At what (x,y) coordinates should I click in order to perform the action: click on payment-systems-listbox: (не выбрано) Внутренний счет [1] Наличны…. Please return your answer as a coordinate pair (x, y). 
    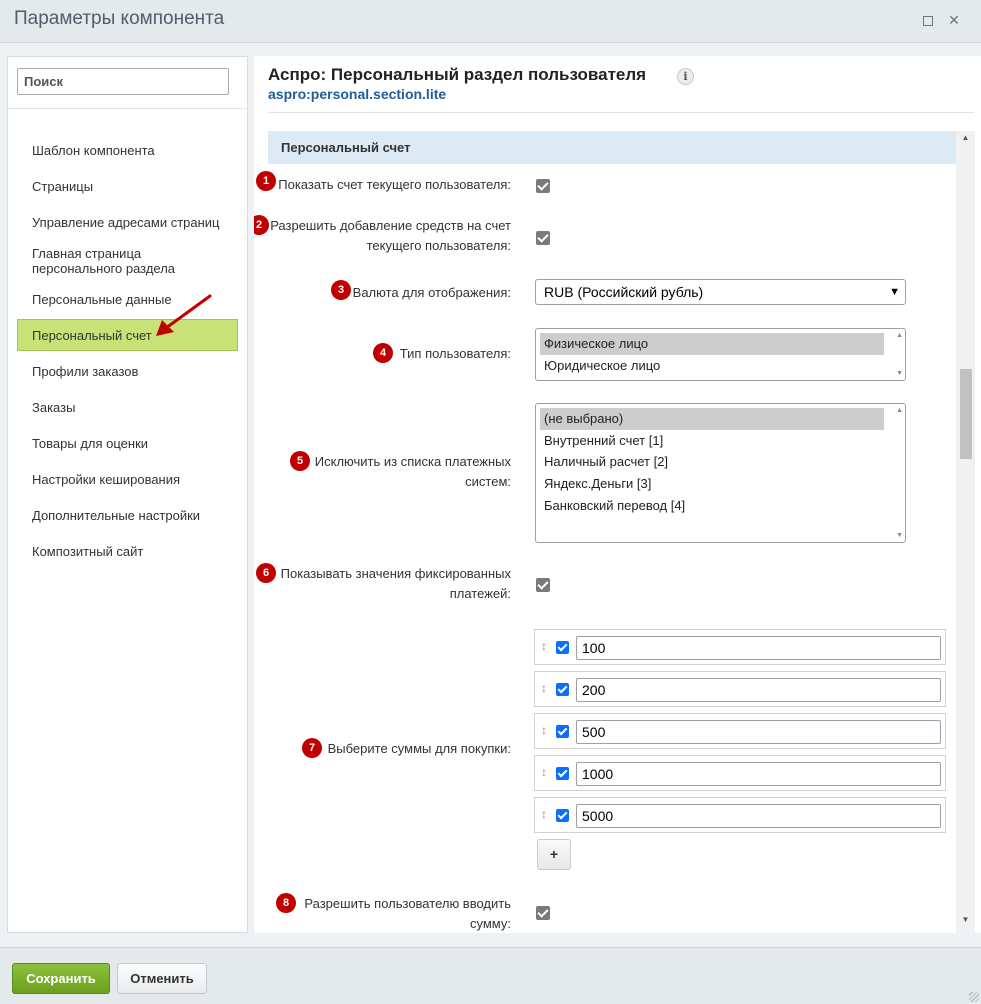
    Looking at the image, I should click on (720, 473).